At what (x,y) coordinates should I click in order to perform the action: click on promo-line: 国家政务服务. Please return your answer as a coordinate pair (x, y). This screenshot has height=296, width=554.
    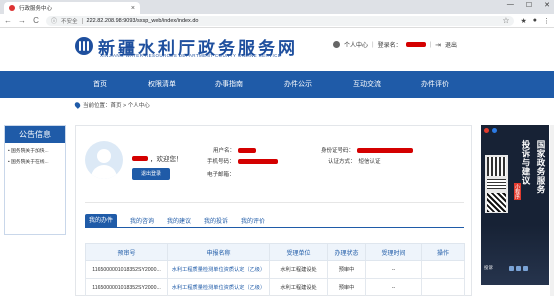
    Looking at the image, I should click on (541, 167).